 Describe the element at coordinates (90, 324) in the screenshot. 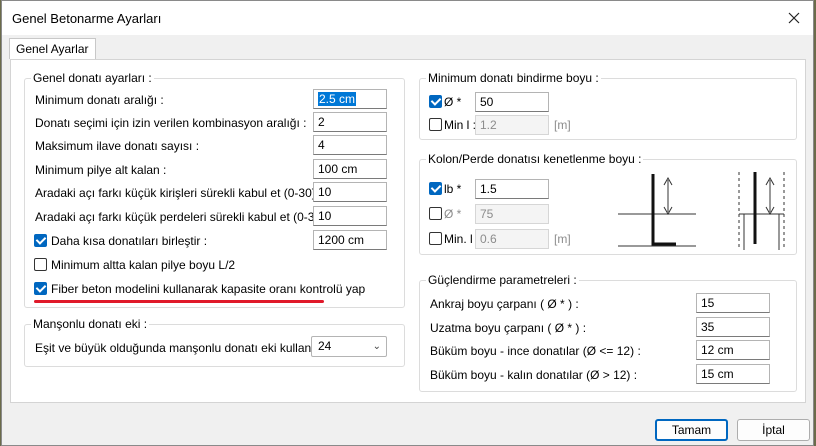

I see `sleeve-splice-title: Manşonlu donatı eki :` at that location.